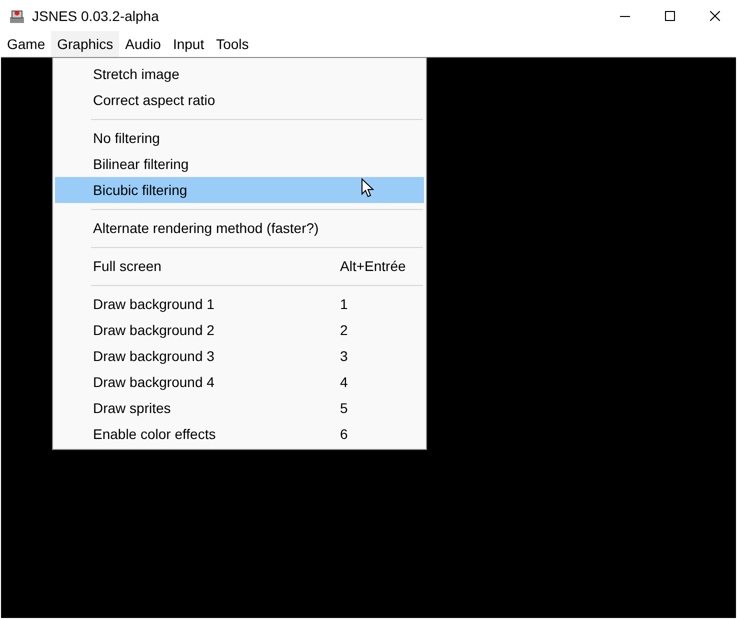  What do you see at coordinates (367, 188) in the screenshot?
I see `mouse-pointer-icon` at bounding box center [367, 188].